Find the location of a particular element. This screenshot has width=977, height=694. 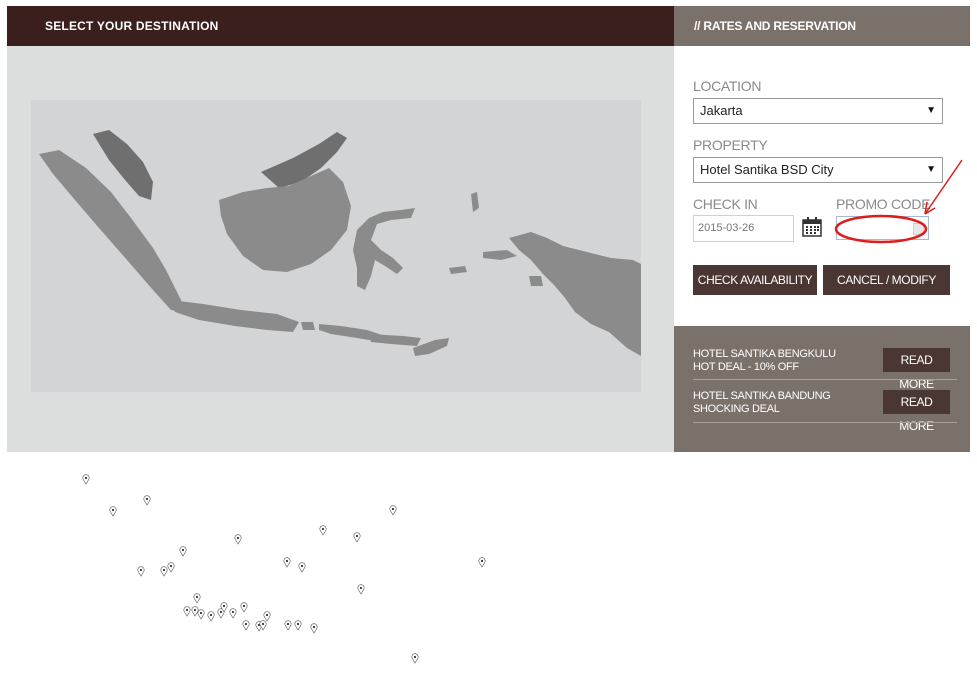

highlight-circle is located at coordinates (881, 229).